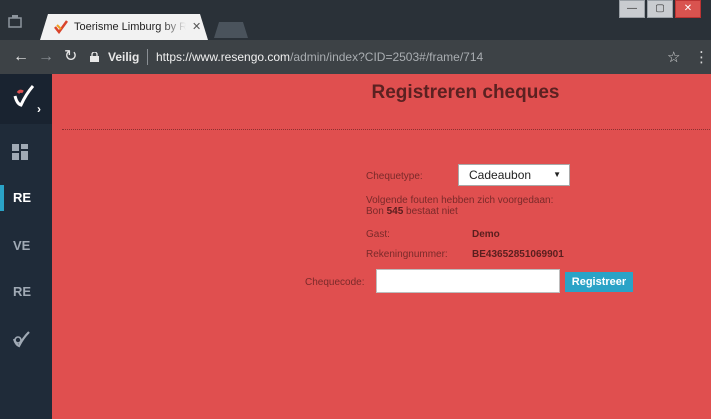  I want to click on chequecode-label: Chequecode:, so click(335, 282).